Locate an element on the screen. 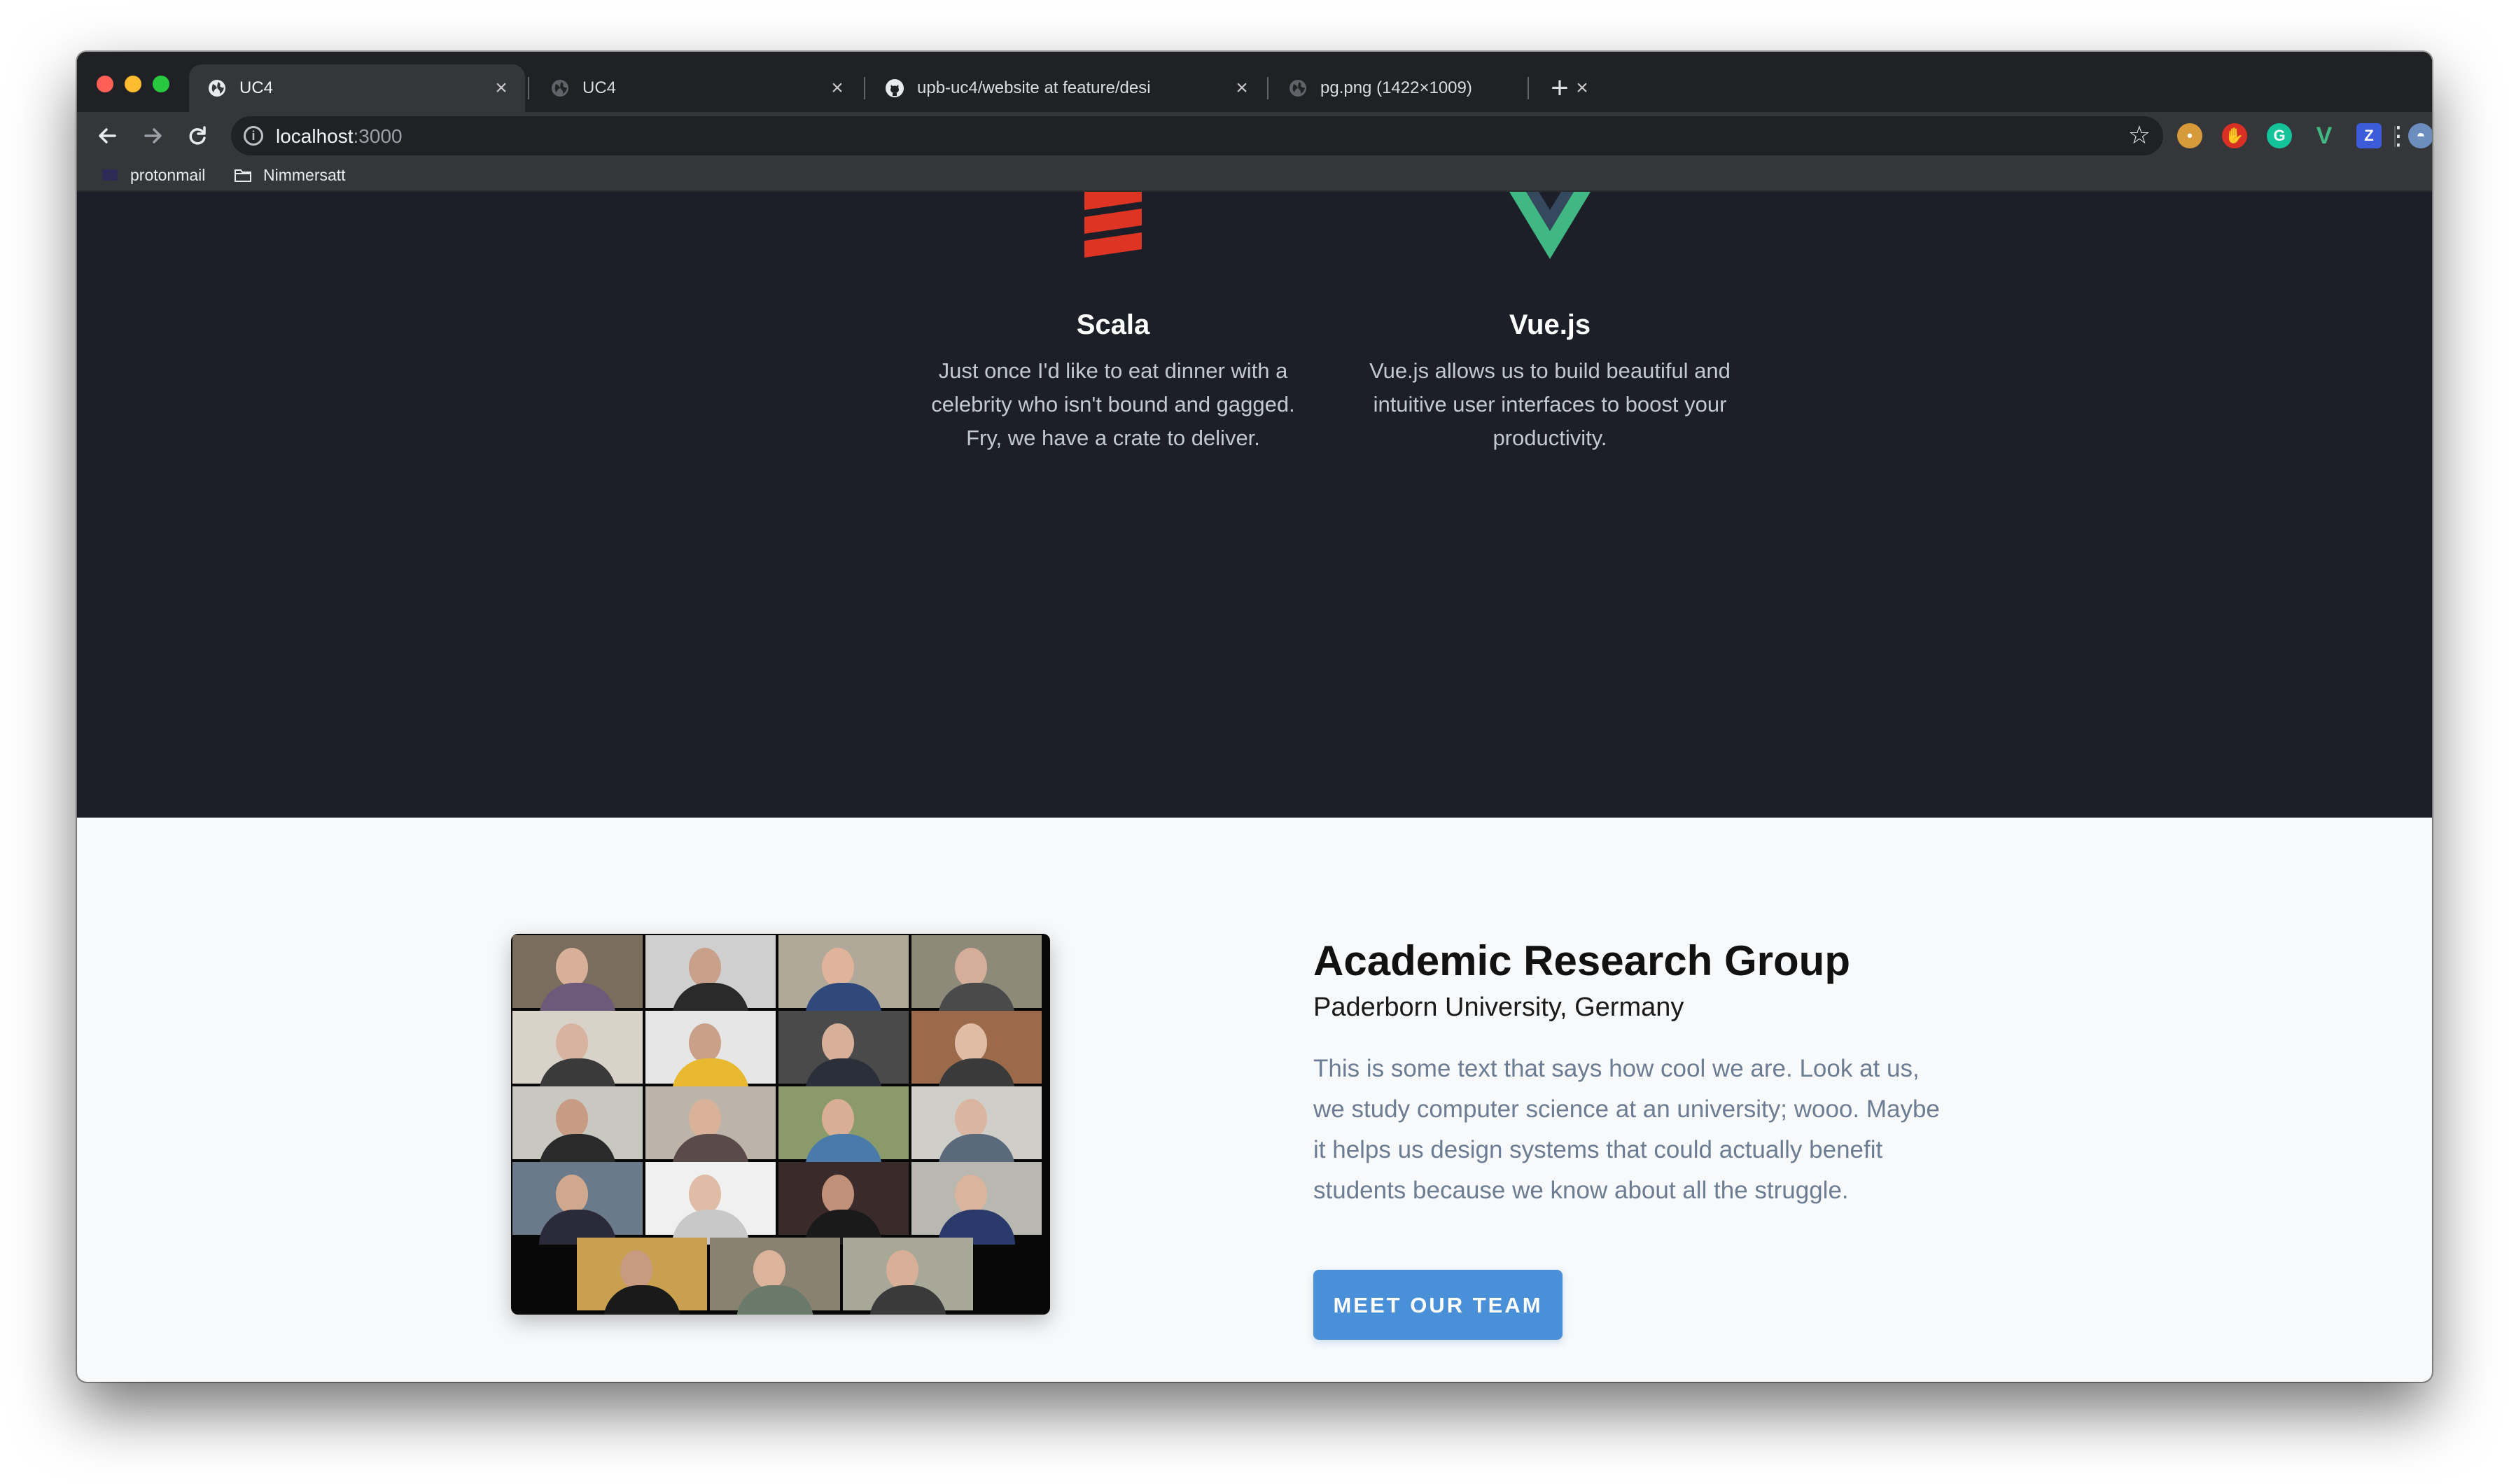 The width and height of the screenshot is (2509, 1484). browser-menu-icon: ⋮ is located at coordinates (2398, 136).